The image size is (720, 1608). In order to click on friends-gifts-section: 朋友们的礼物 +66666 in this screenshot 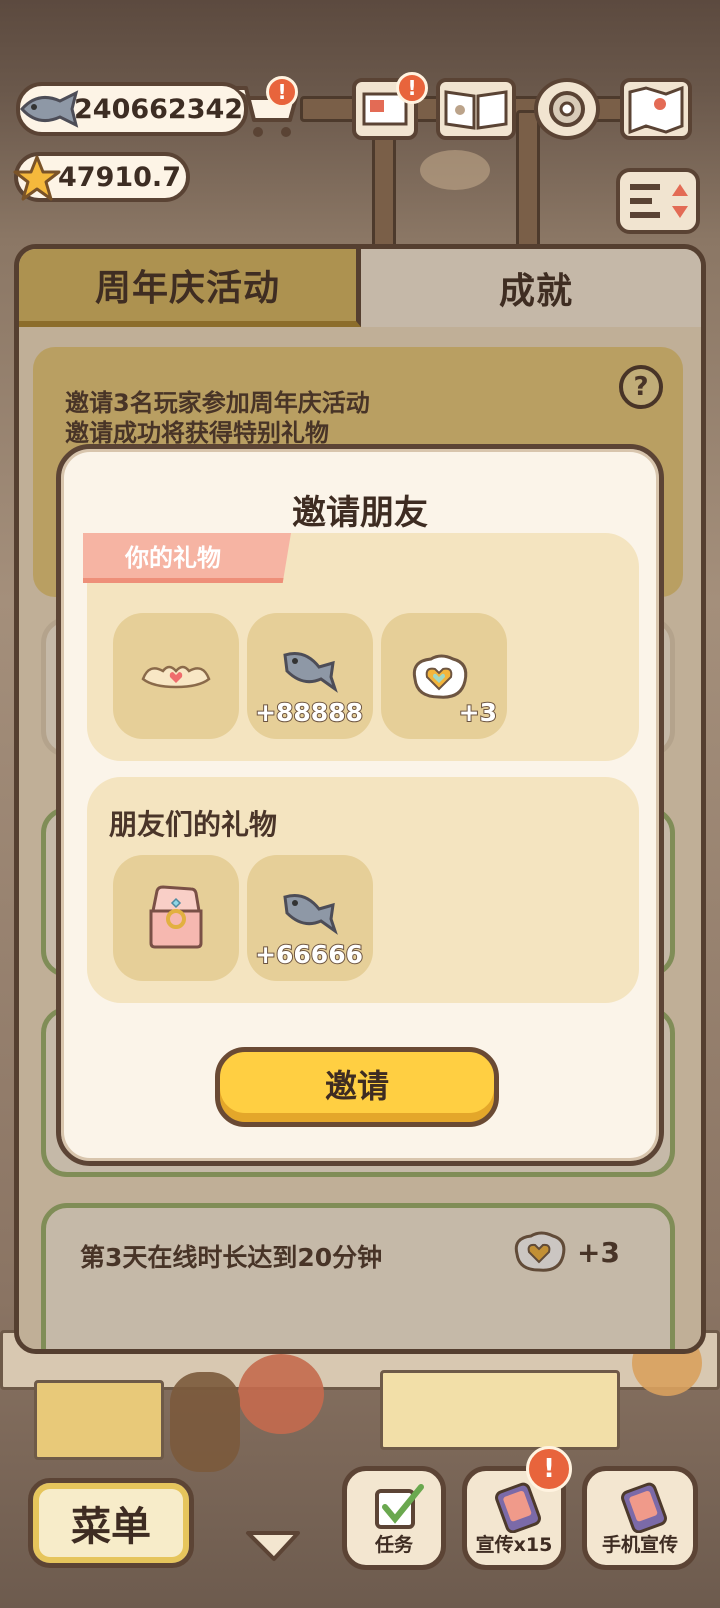, I will do `click(363, 890)`.